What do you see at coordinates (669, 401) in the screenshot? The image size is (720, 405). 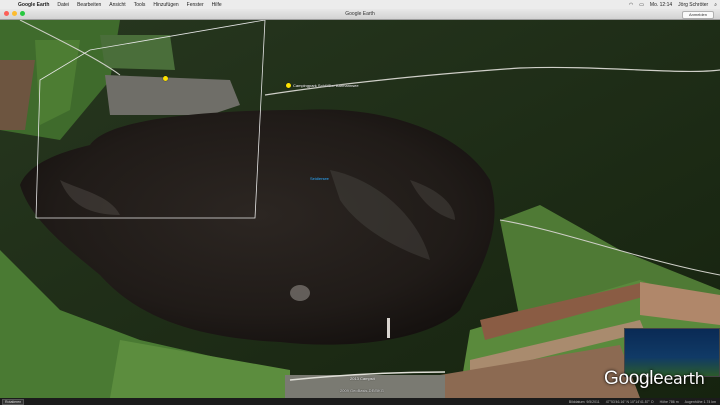 I see `elevation-readout: Höhe 786 m` at bounding box center [669, 401].